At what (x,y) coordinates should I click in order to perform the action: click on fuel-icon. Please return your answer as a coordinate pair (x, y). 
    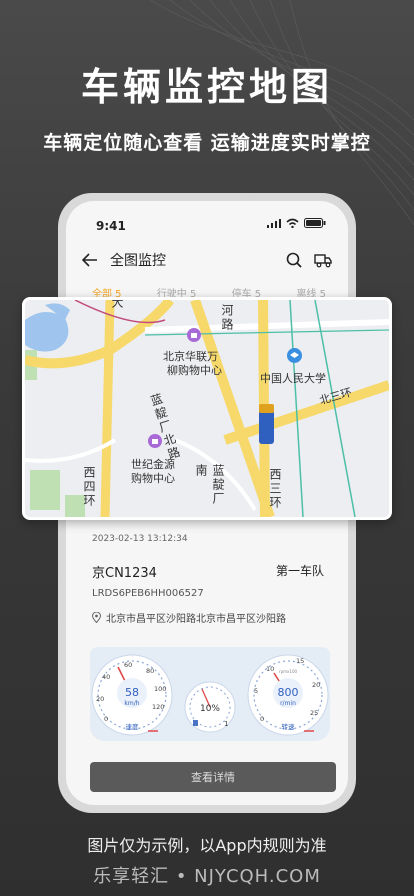
    Looking at the image, I should click on (195, 723).